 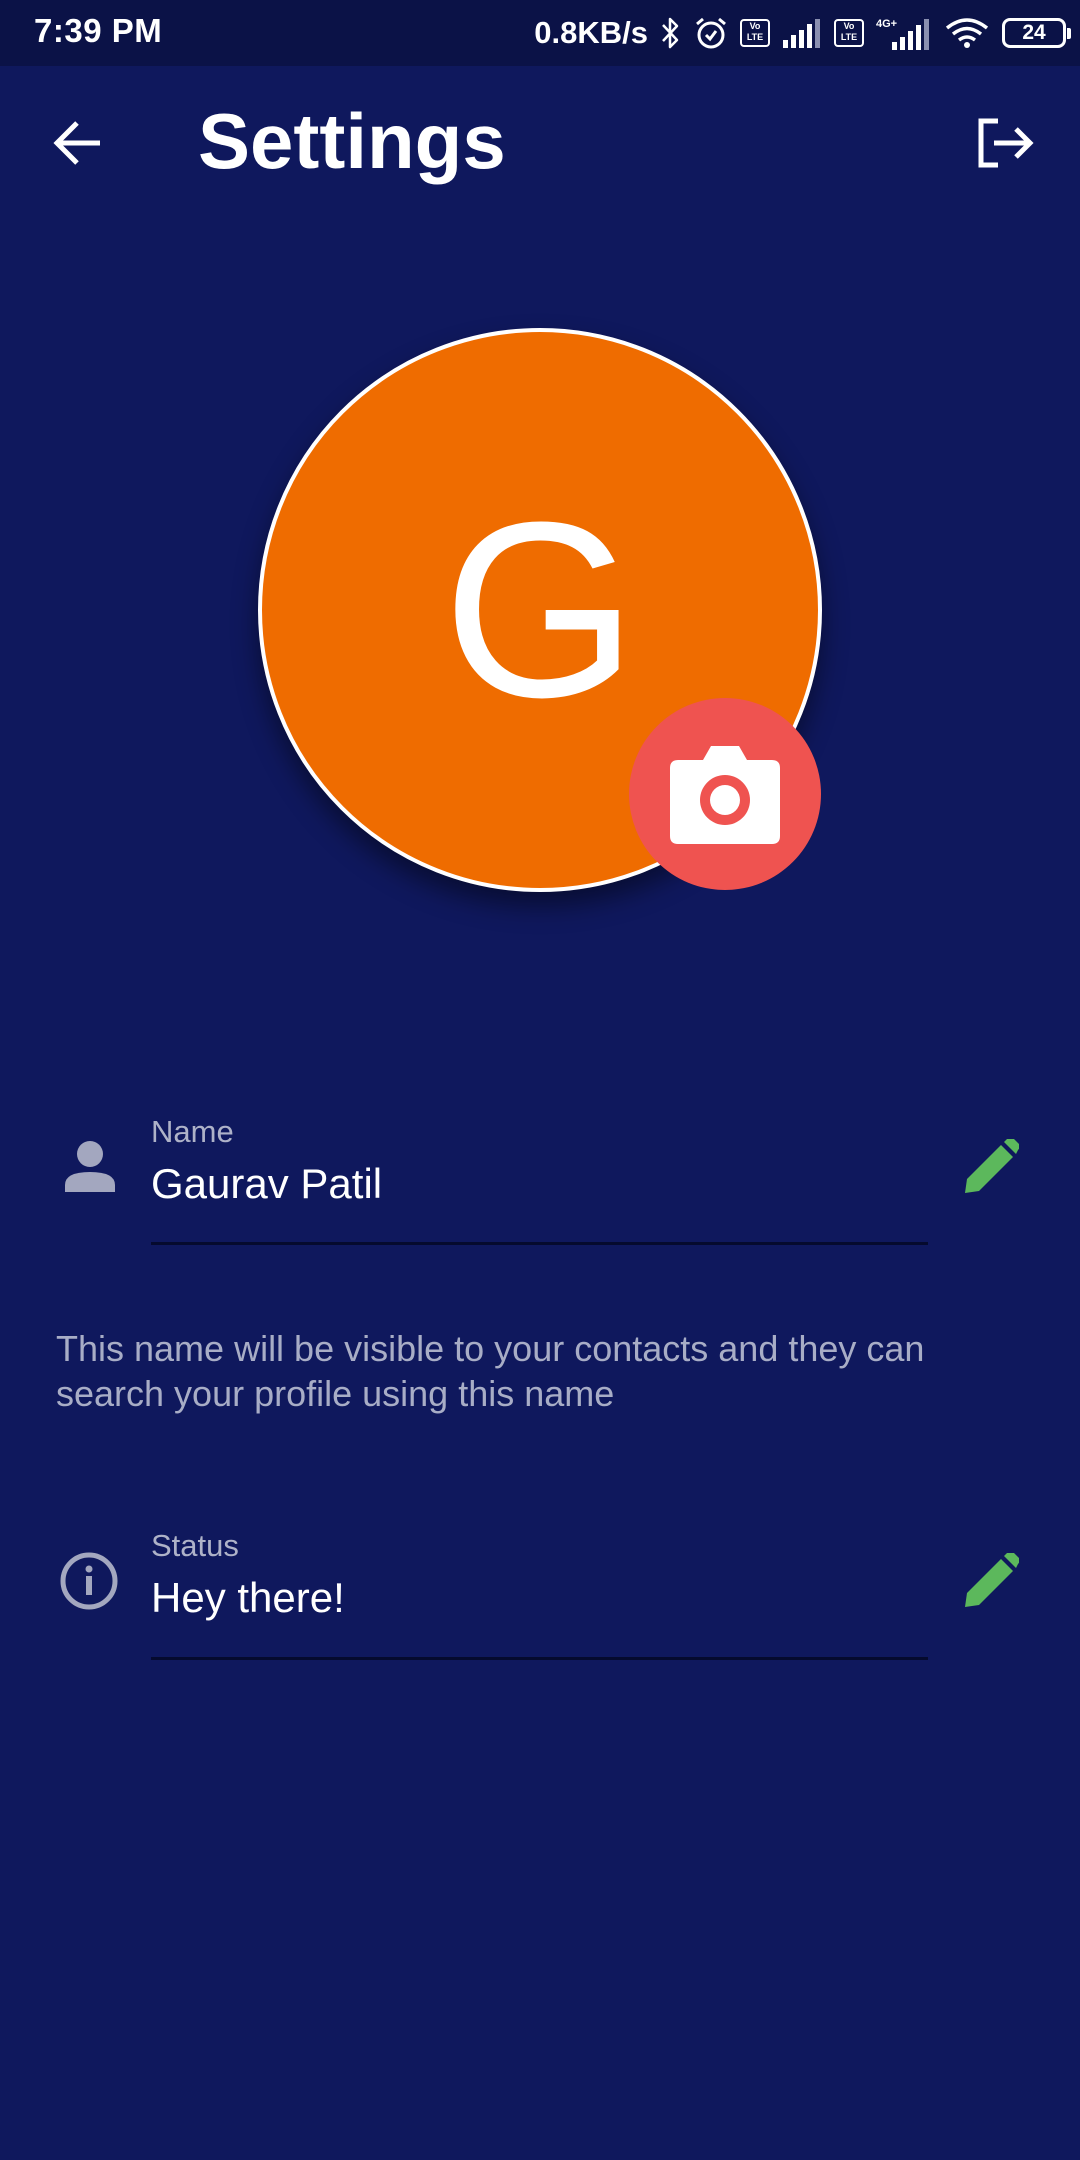 I want to click on logout-icon, so click(x=1006, y=143).